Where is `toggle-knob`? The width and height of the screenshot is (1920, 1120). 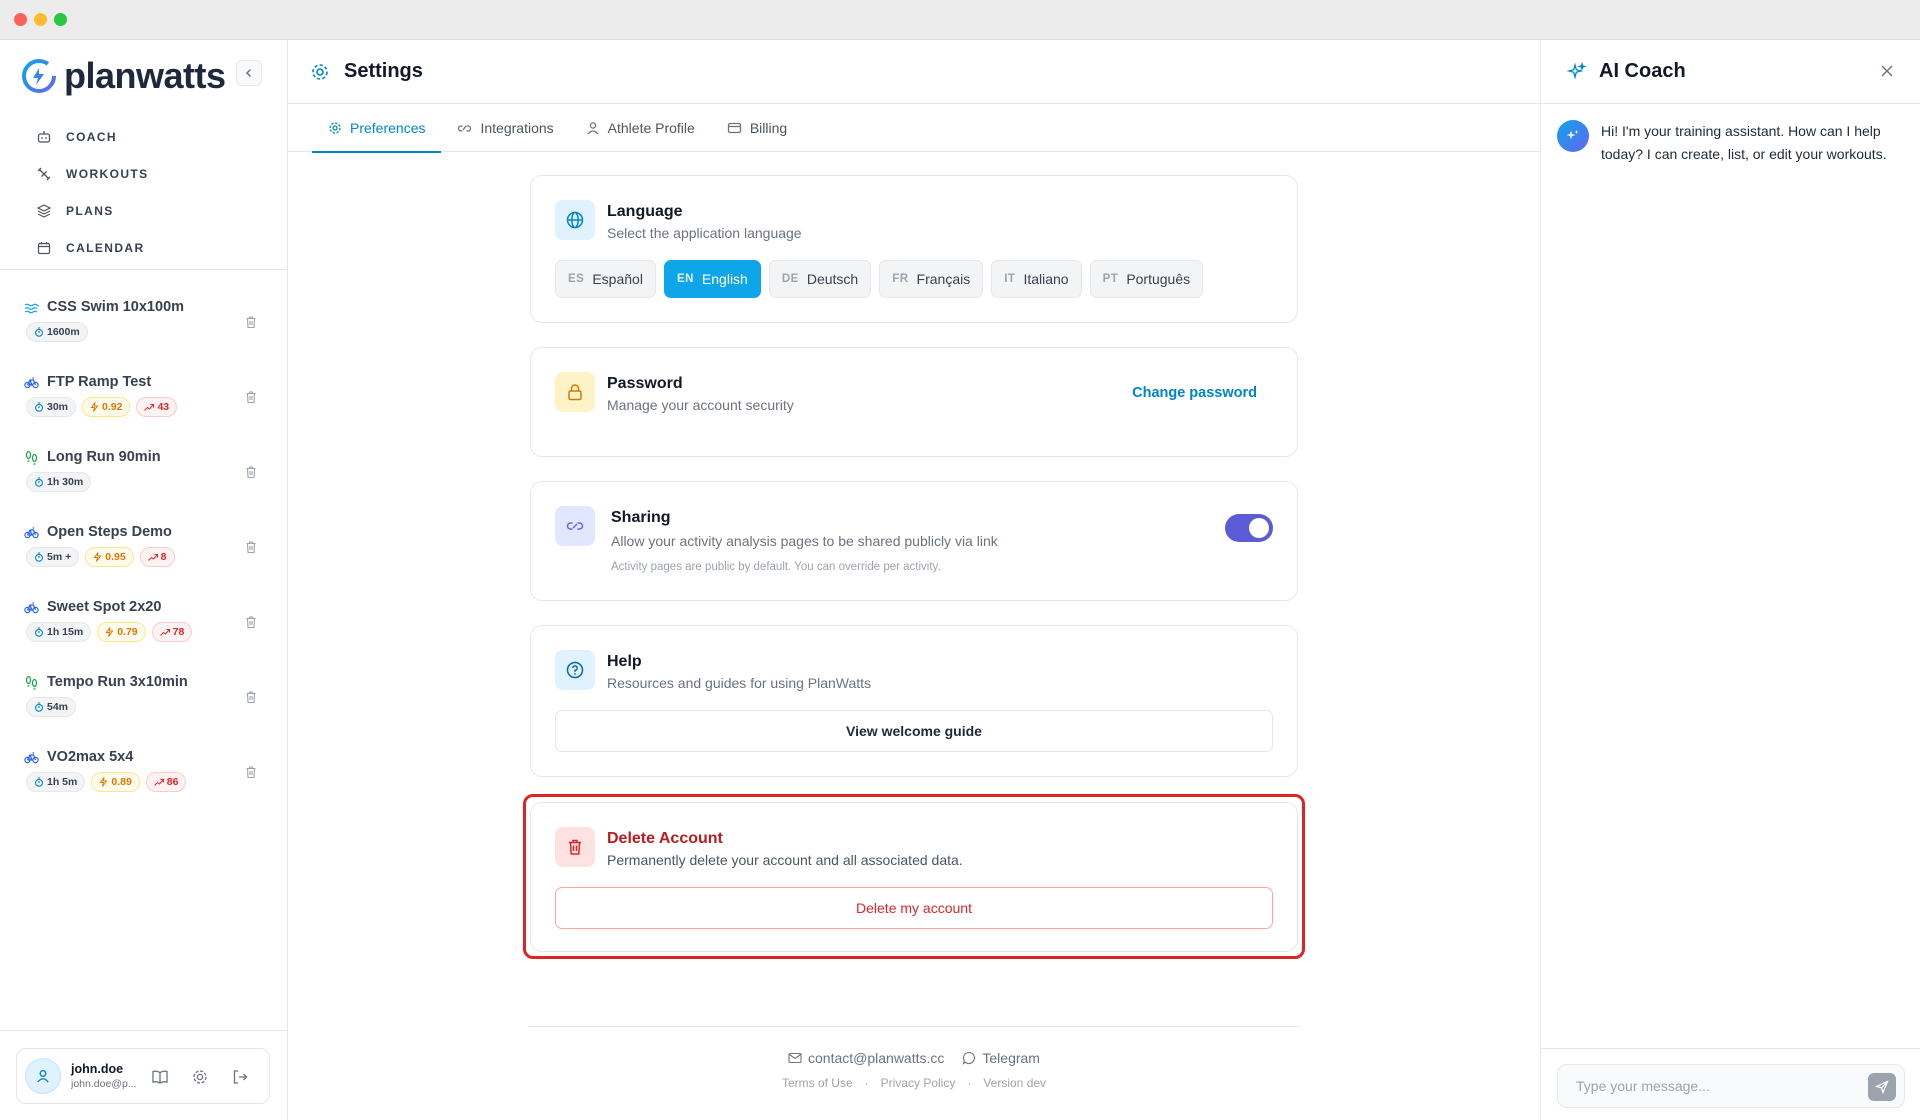 toggle-knob is located at coordinates (1259, 528).